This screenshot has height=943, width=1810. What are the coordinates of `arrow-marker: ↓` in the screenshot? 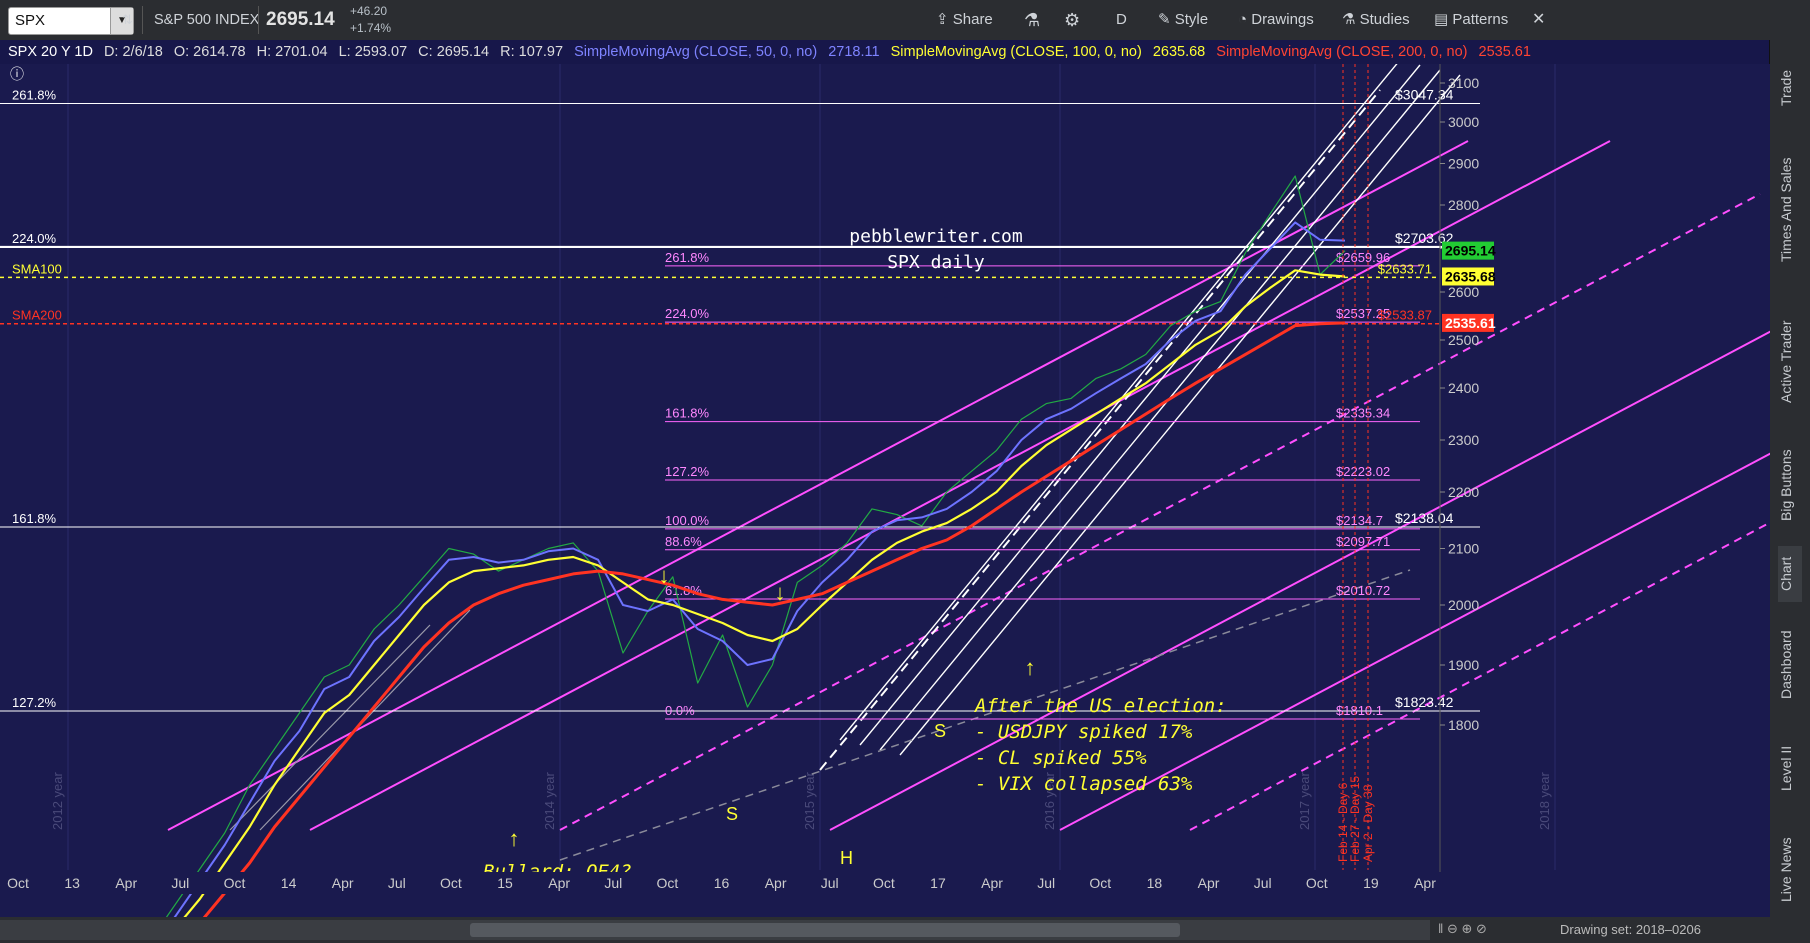 It's located at (664, 575).